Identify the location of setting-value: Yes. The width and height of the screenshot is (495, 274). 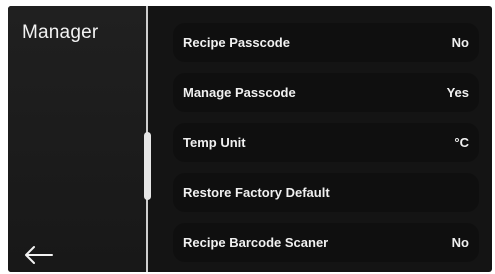
(457, 92).